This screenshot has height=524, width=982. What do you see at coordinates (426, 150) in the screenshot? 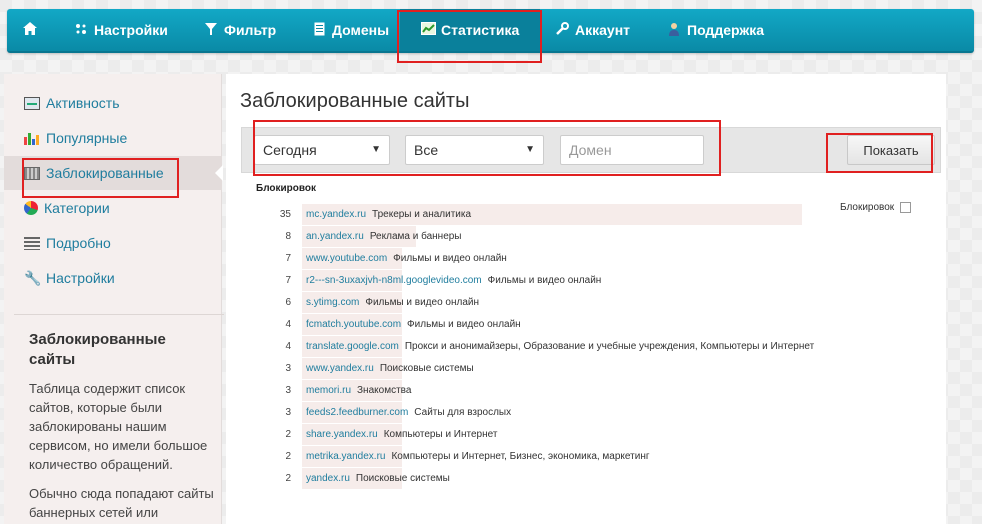
I see `scope-select-value: Все` at bounding box center [426, 150].